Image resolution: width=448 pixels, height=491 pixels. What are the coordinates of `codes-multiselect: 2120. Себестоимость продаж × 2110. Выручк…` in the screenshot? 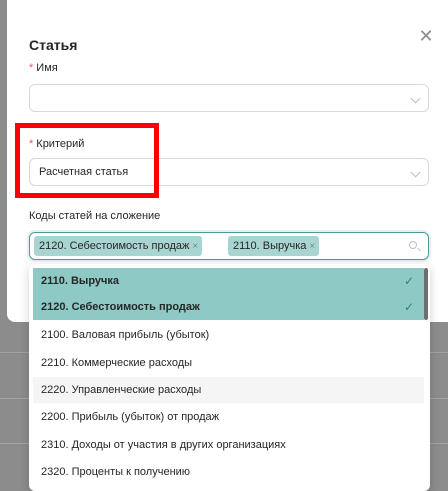 It's located at (229, 246).